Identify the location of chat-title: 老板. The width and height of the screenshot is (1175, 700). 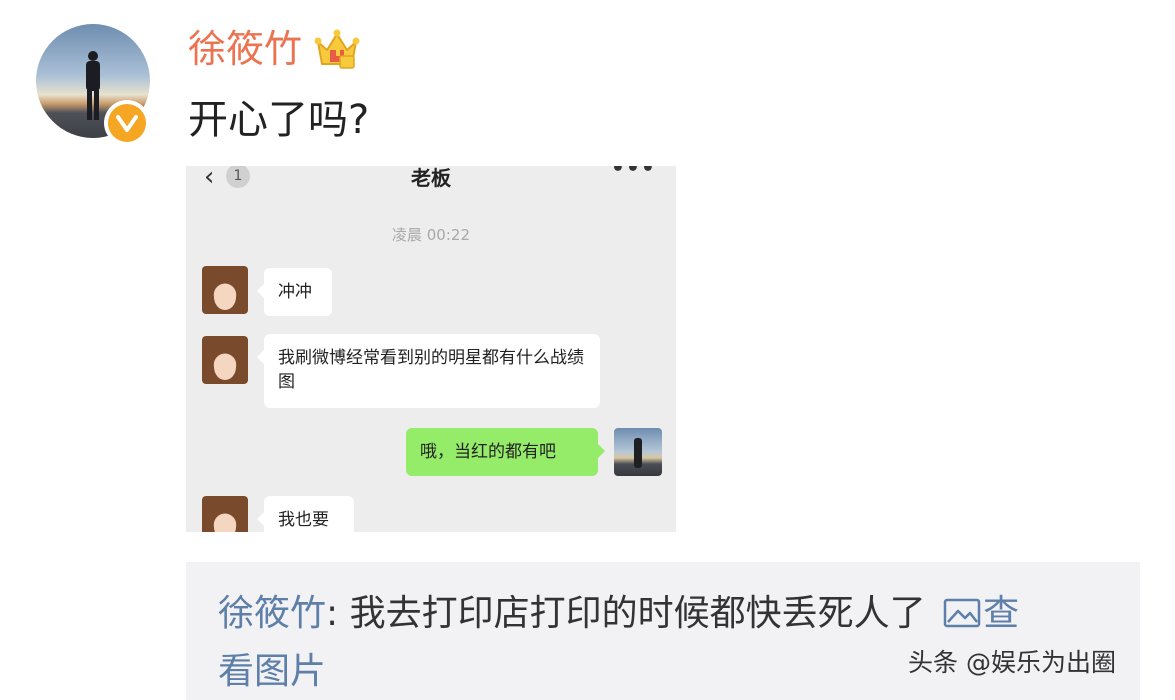
(431, 178).